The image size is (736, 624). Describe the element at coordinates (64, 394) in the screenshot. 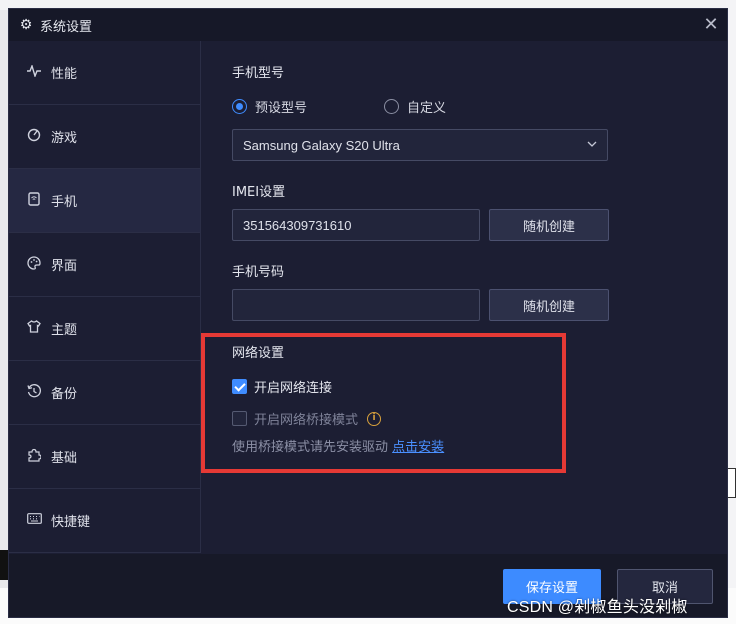

I see `sidebar-item-label: 备份` at that location.